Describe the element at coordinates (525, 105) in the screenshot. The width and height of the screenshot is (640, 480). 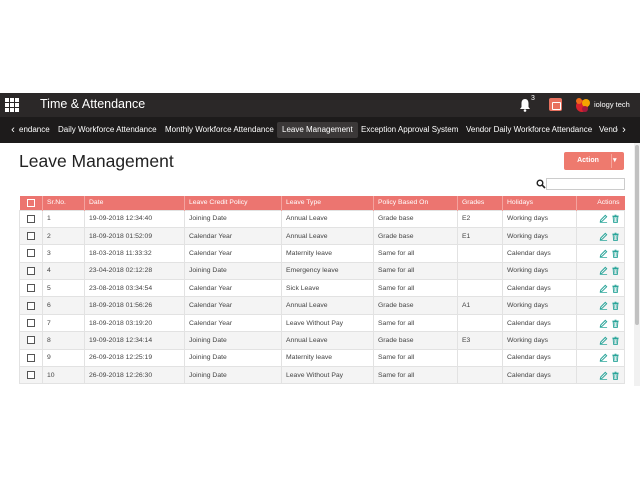
I see `bell-icon` at that location.